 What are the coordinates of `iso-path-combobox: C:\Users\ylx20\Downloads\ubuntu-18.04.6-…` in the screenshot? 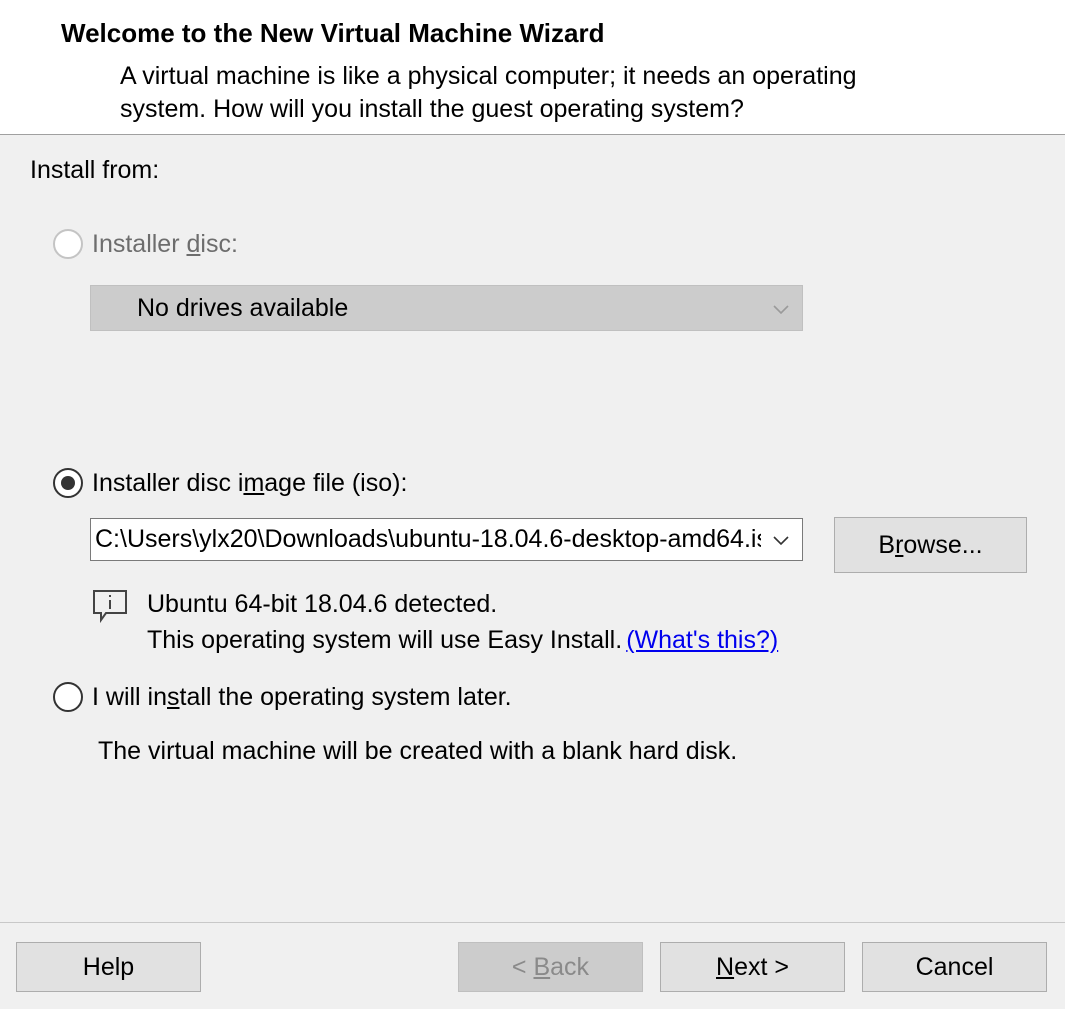 It's located at (446, 539).